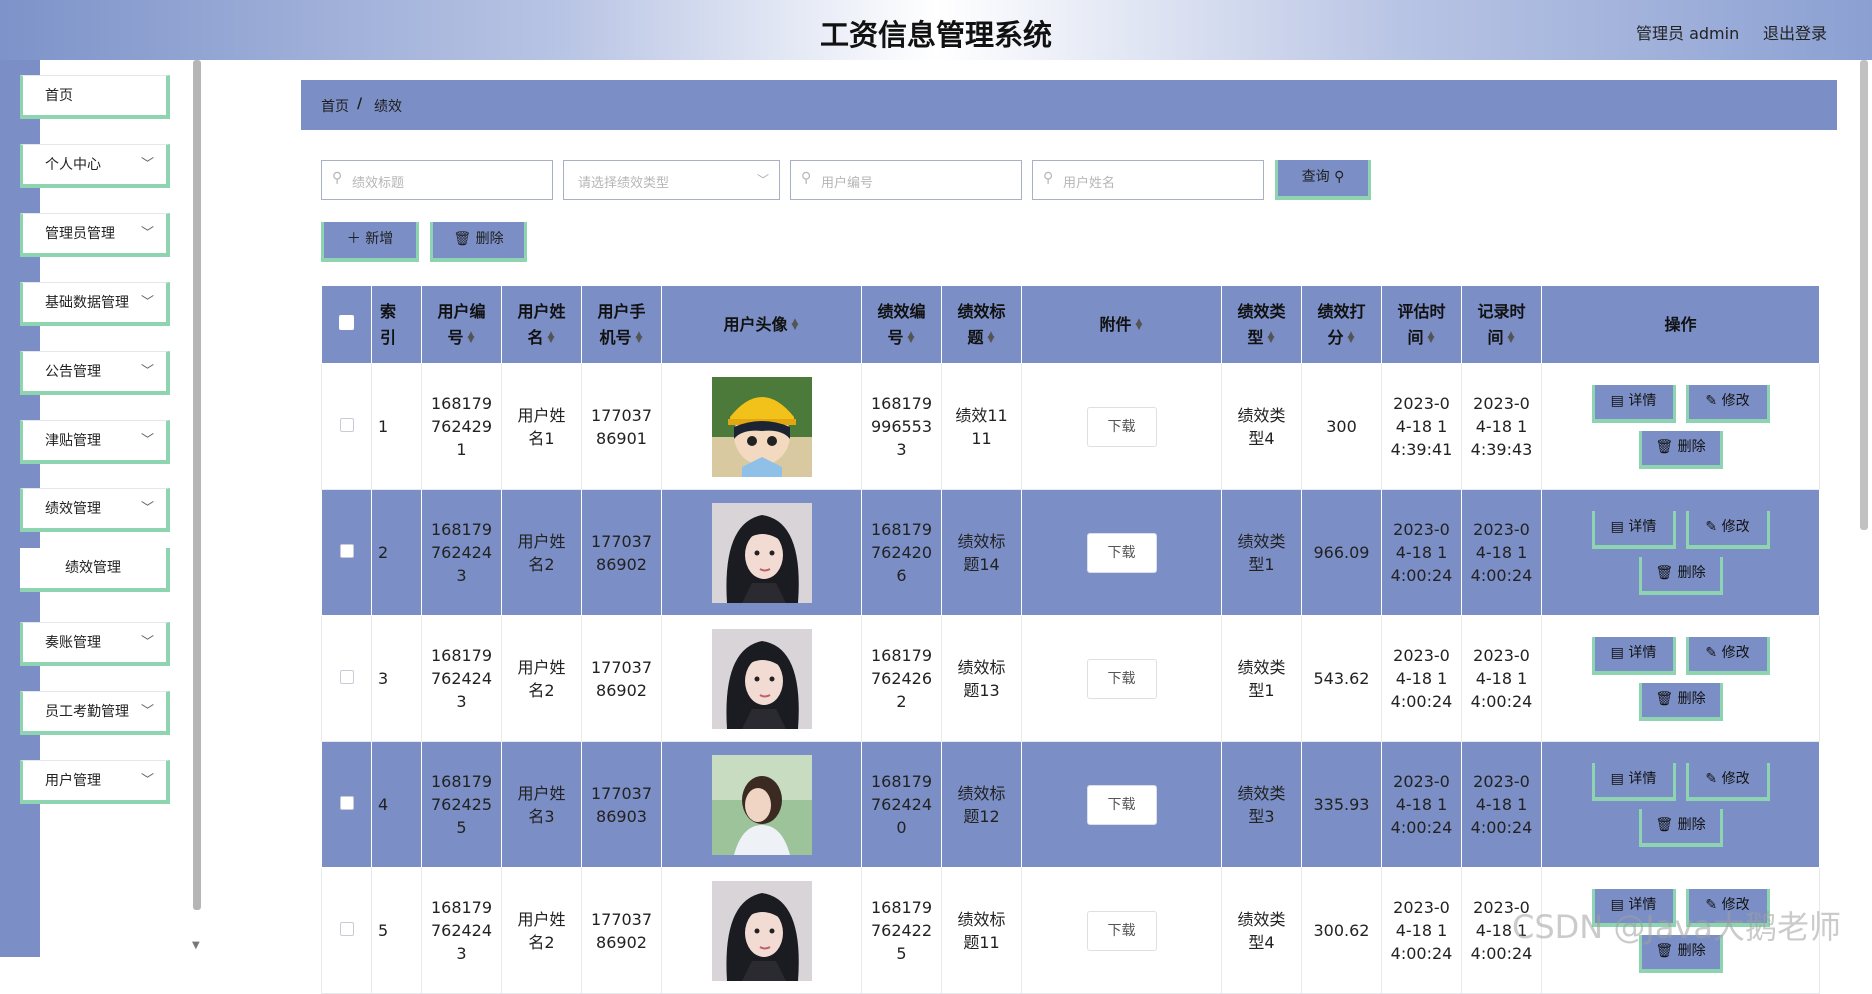  Describe the element at coordinates (621, 324) in the screenshot. I see `header-user-phone: 用户手 机号 ▲ ▼` at that location.